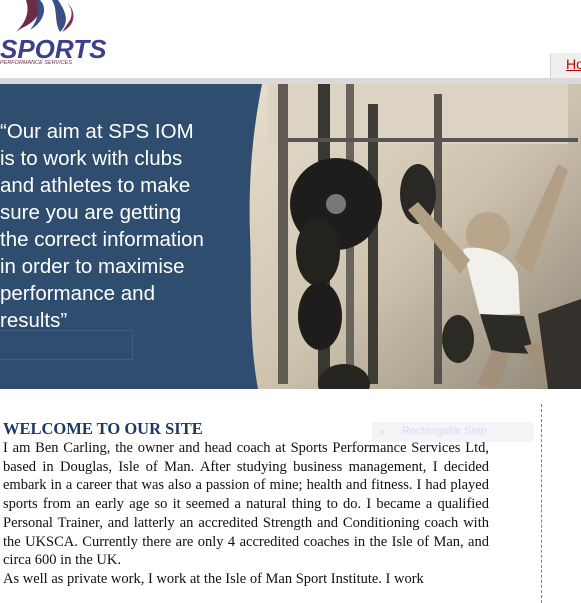  Describe the element at coordinates (65, 34) in the screenshot. I see `company-logo: SPORTS PERFORMANCE SERVICES` at that location.